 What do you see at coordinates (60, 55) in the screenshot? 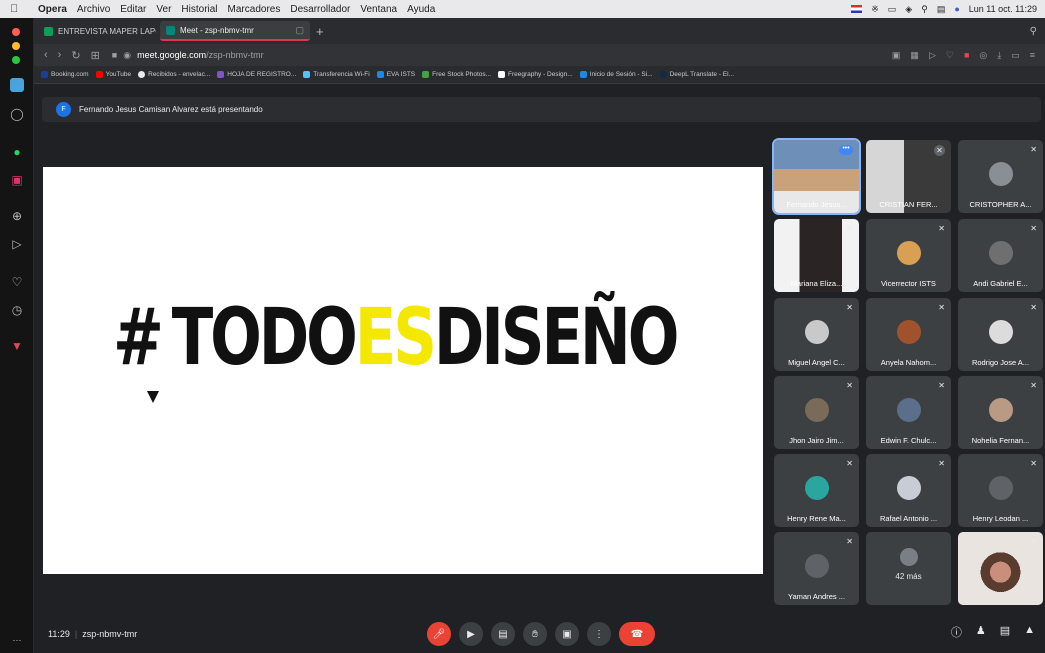
I see `forward-icon: ›` at bounding box center [60, 55].